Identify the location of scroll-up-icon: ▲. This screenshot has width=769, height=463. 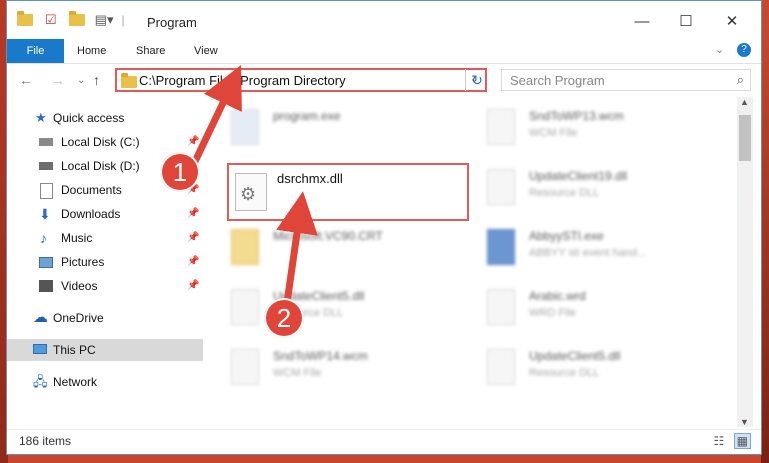
(744, 102).